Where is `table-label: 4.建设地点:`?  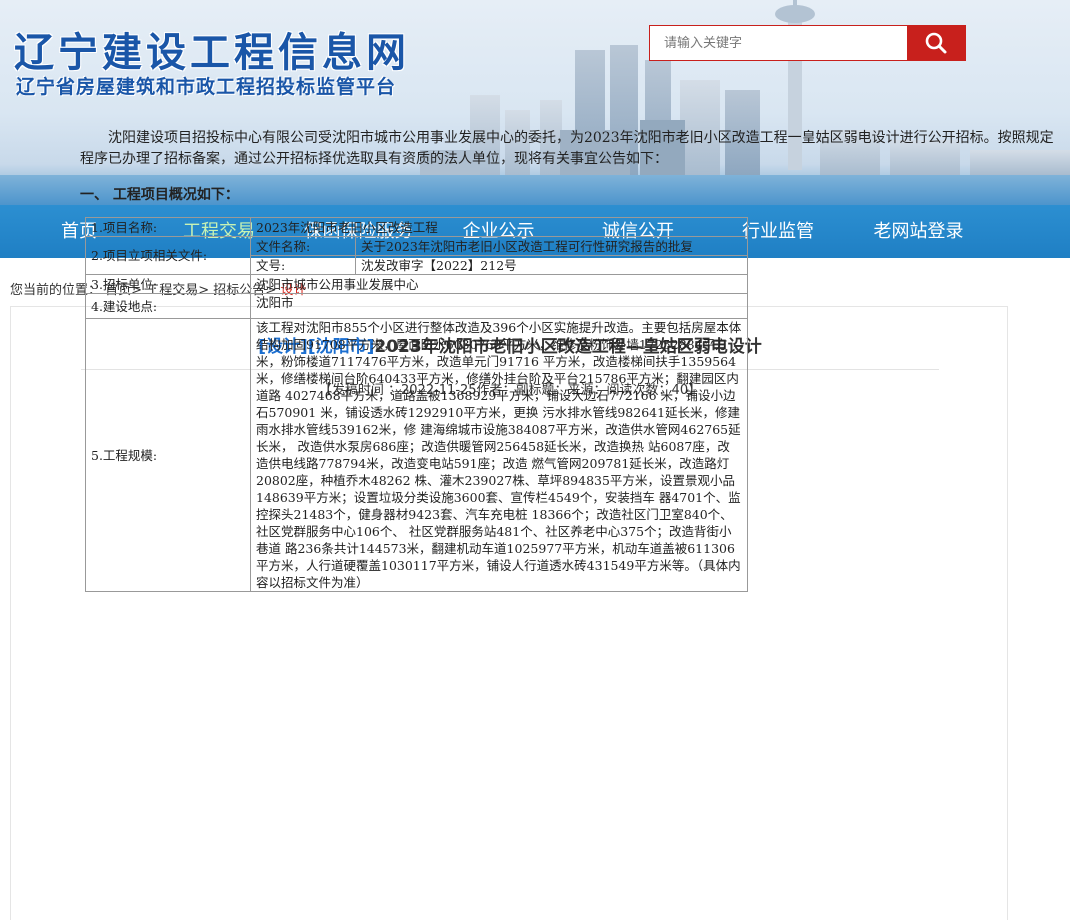 table-label: 4.建设地点: is located at coordinates (168, 306).